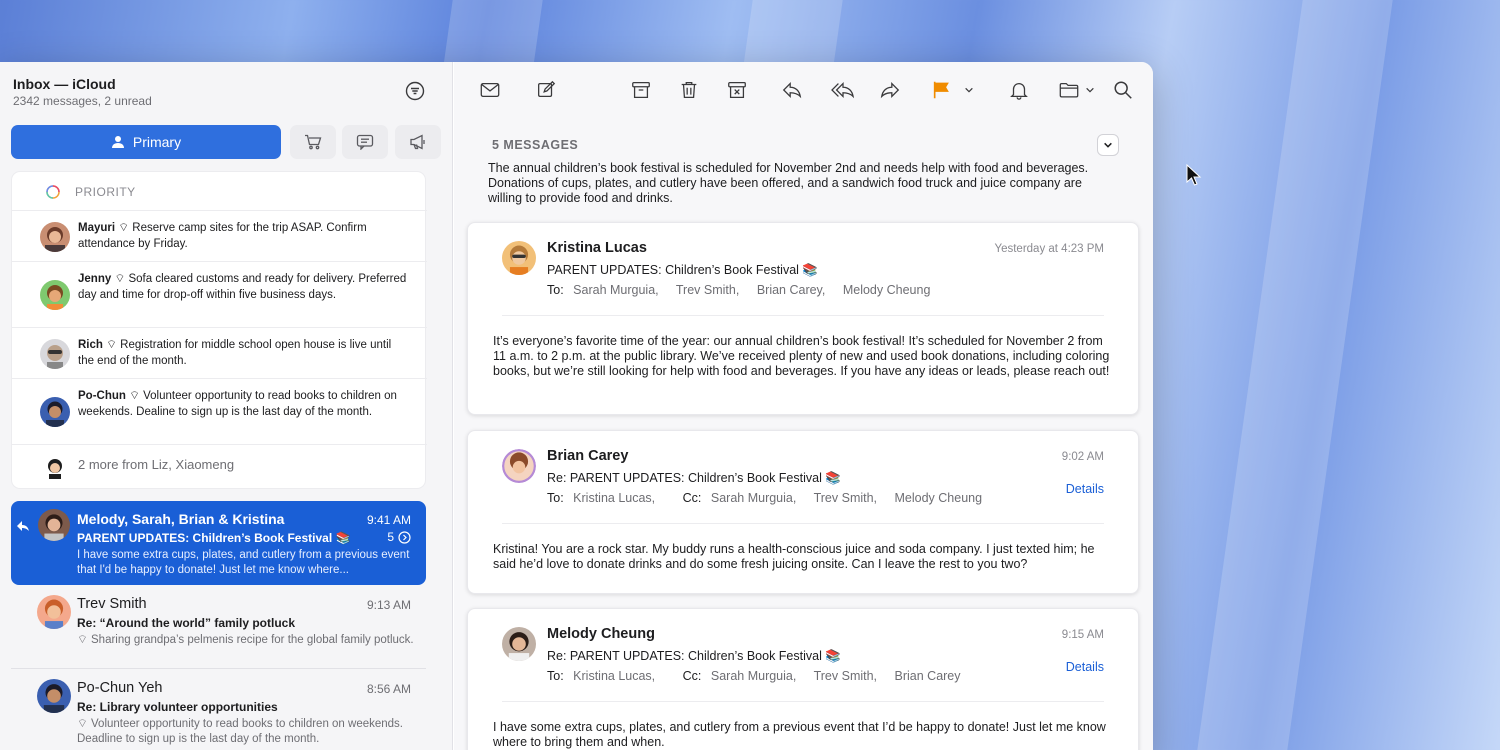 The width and height of the screenshot is (1500, 750). Describe the element at coordinates (942, 90) in the screenshot. I see `flag-button` at that location.